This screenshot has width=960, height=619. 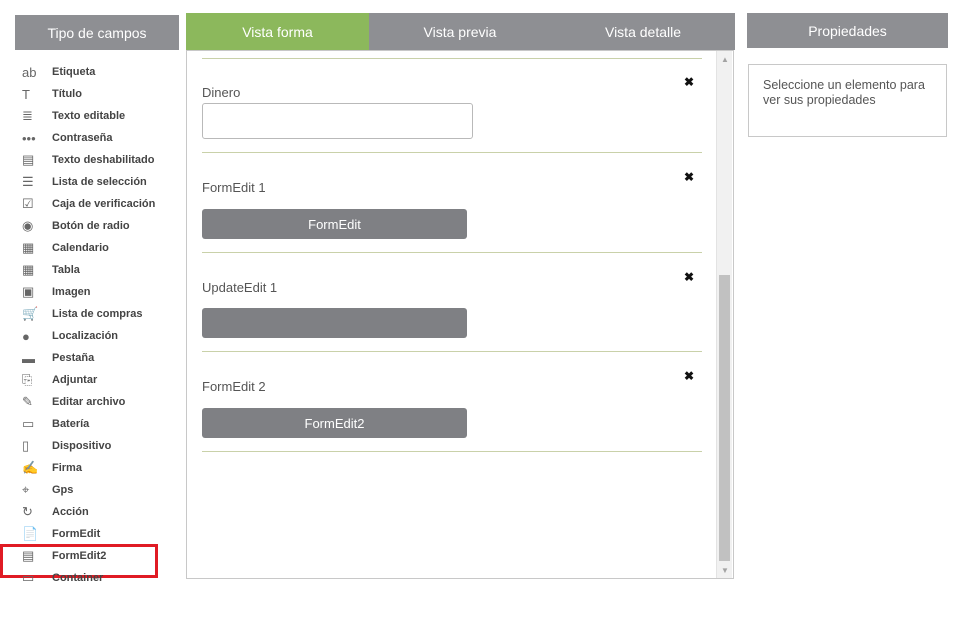 I want to click on attach-icon: ⎘, so click(x=27, y=379).